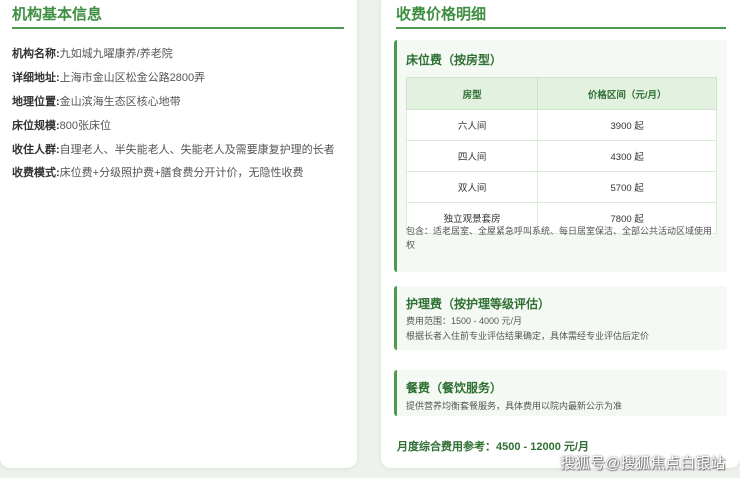  I want to click on room-type-cell: 六人间, so click(472, 125).